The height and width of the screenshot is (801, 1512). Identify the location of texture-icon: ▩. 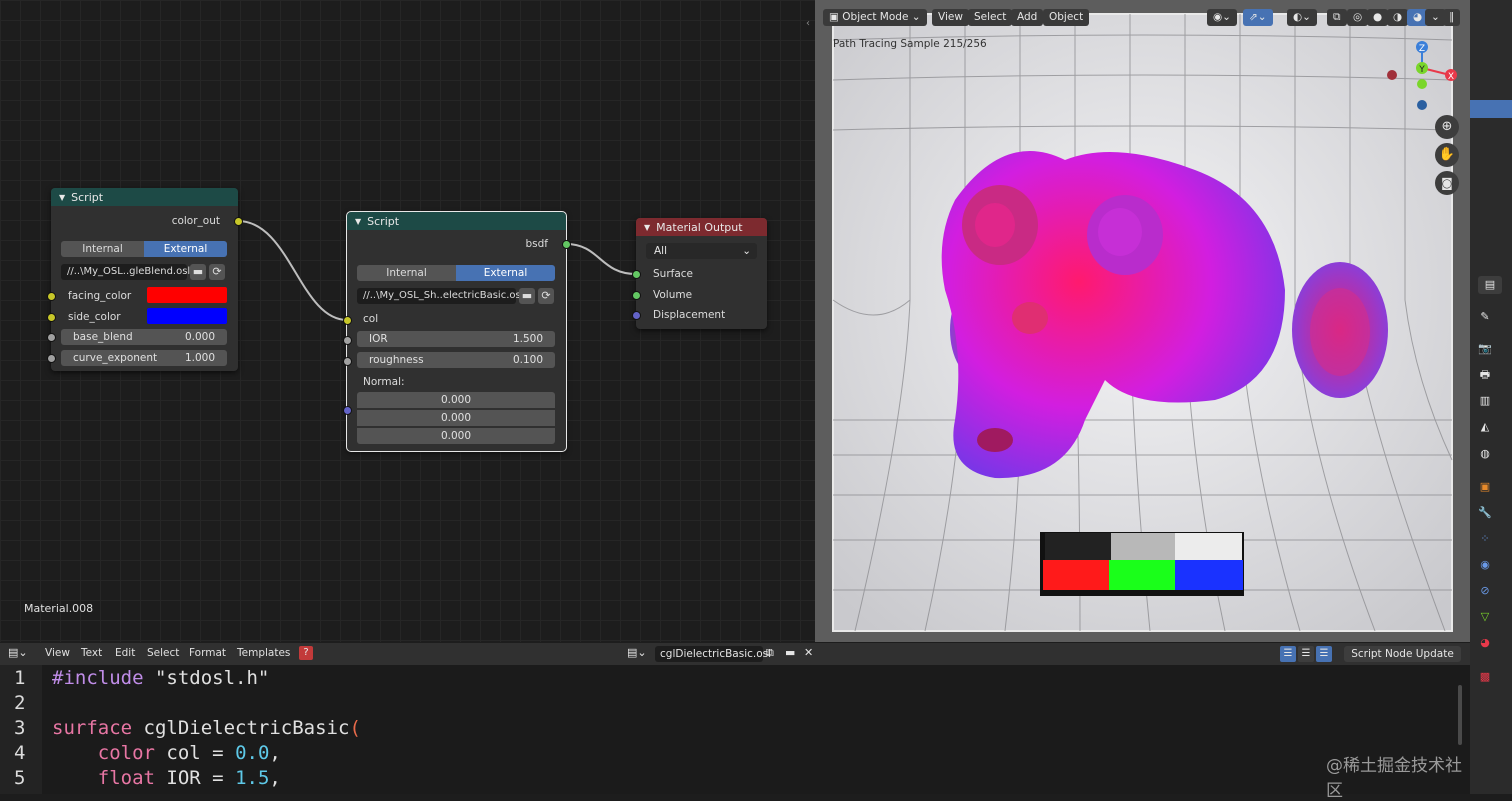
(1485, 677).